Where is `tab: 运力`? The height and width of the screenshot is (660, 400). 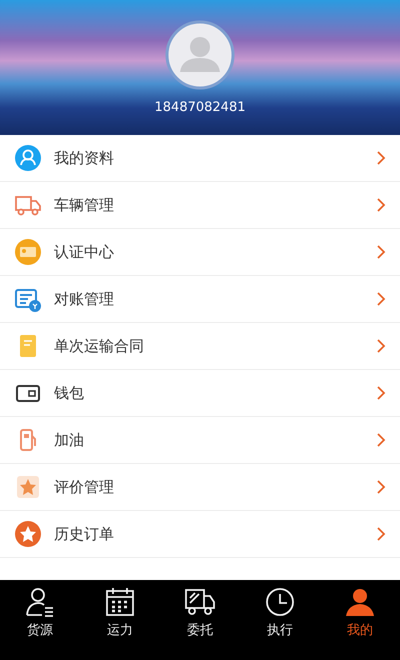 tab: 运力 is located at coordinates (120, 620).